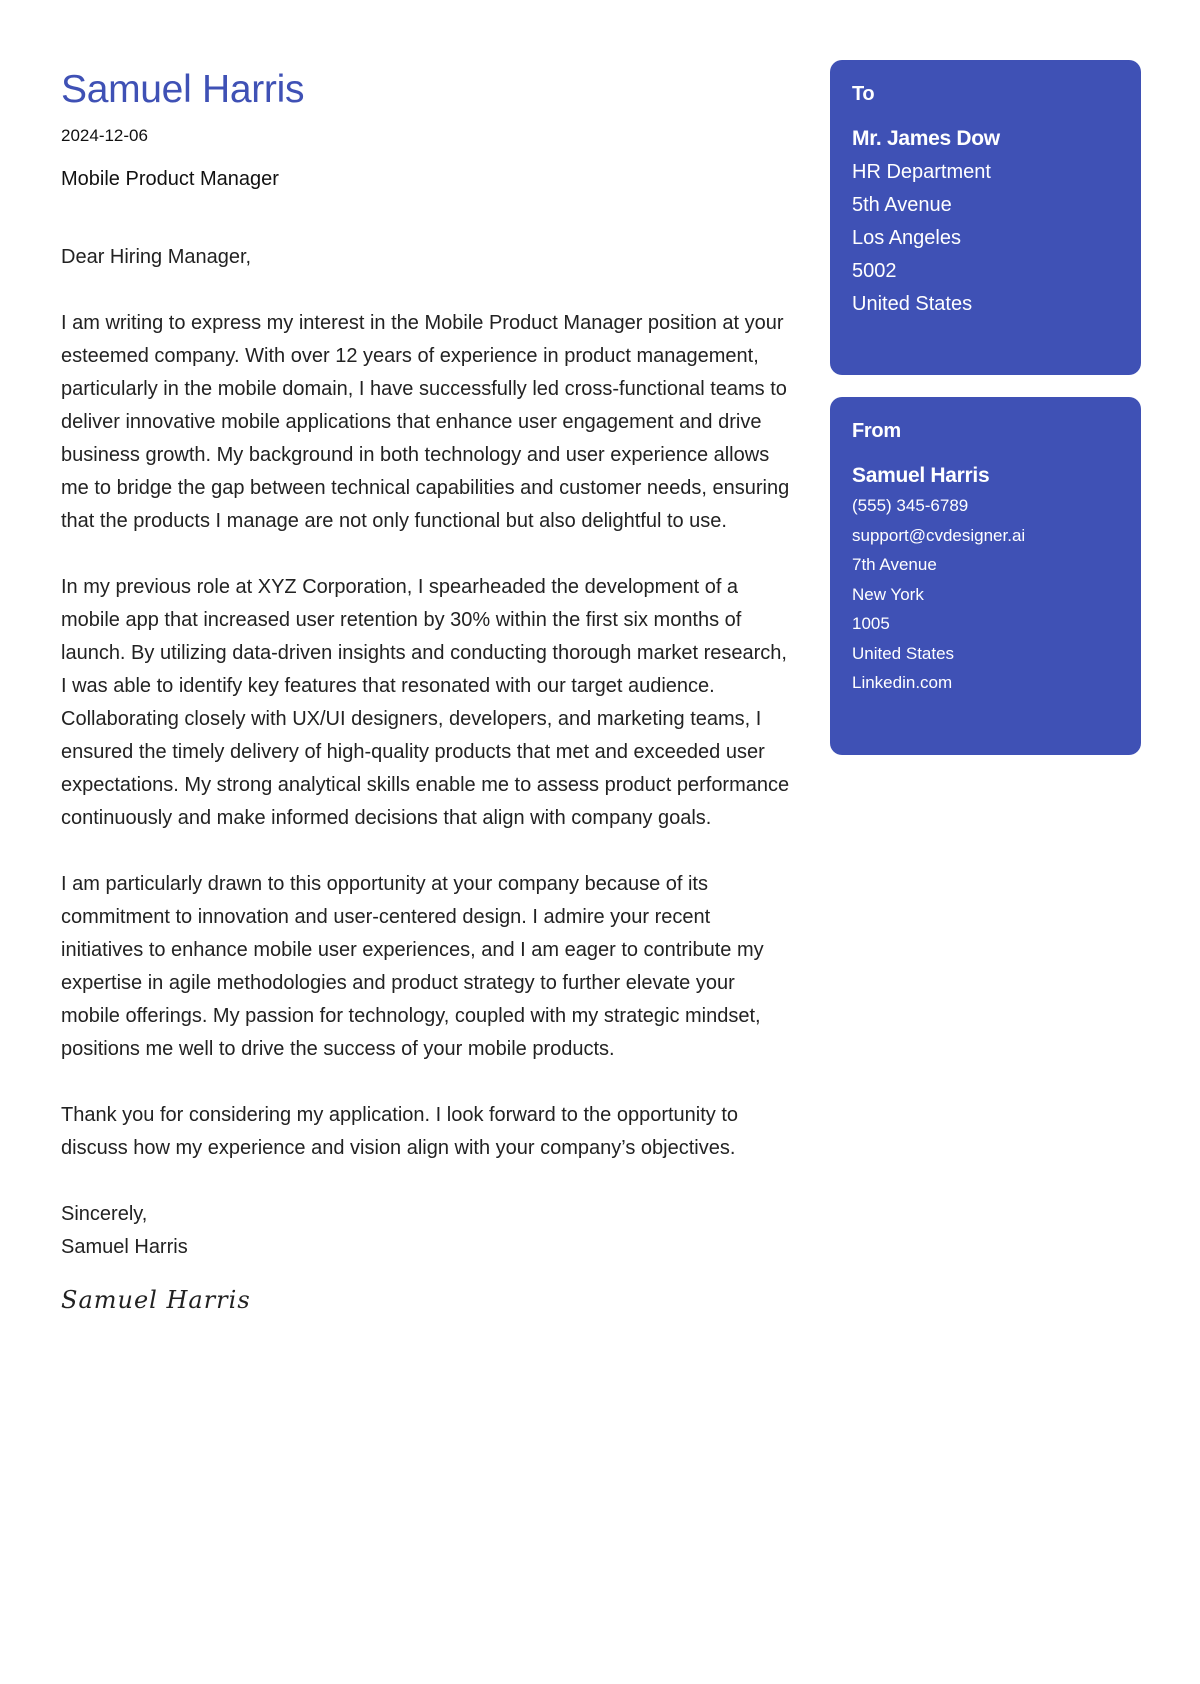 The width and height of the screenshot is (1200, 1684). What do you see at coordinates (912, 304) in the screenshot?
I see `recipient-country: United States` at bounding box center [912, 304].